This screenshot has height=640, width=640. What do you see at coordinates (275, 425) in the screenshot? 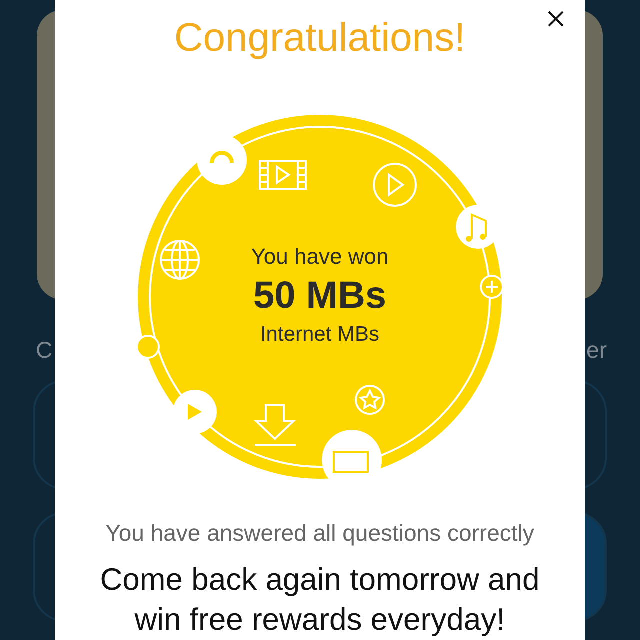
I see `download-icon` at bounding box center [275, 425].